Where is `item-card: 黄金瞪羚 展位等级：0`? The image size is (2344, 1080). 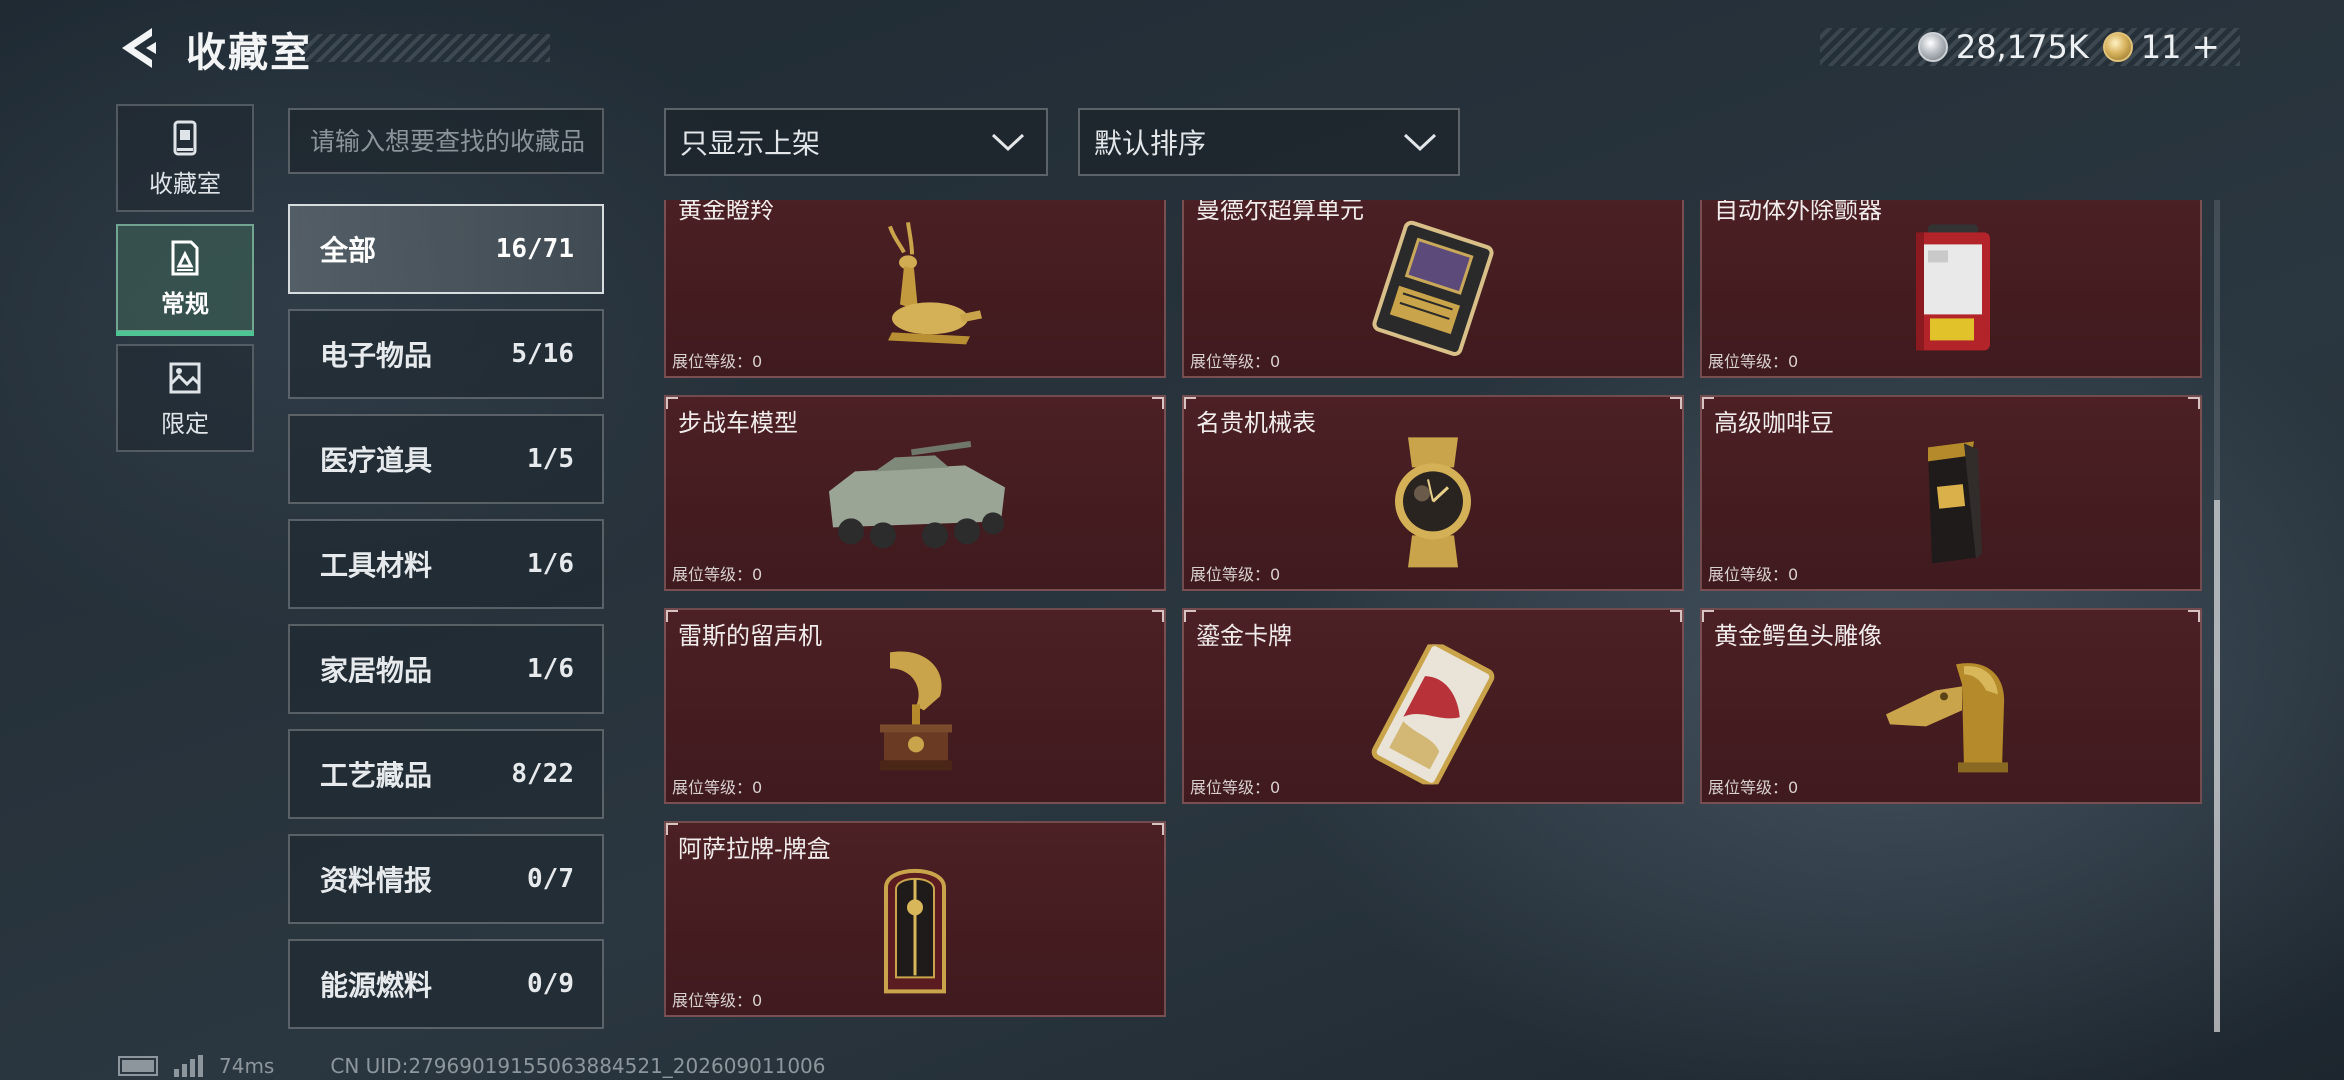 item-card: 黄金瞪羚 展位等级：0 is located at coordinates (915, 289).